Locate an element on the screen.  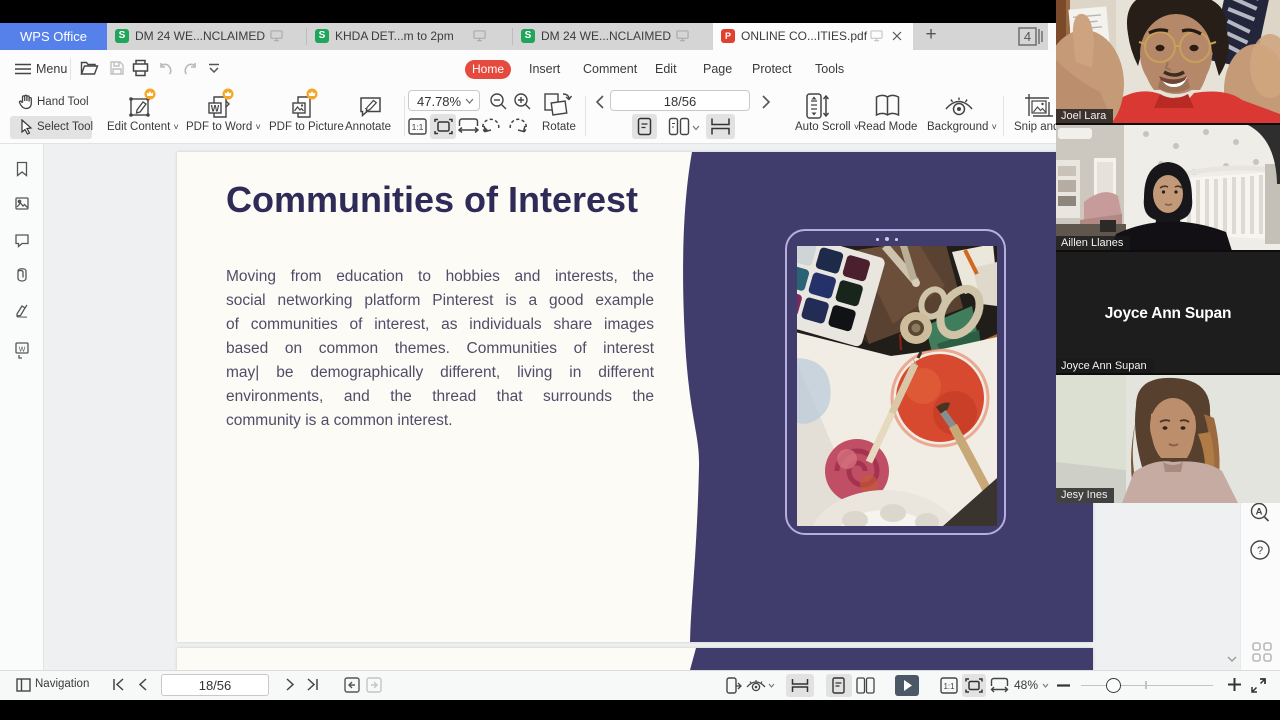
svg-text: 4 is located at coordinates (1027, 36).